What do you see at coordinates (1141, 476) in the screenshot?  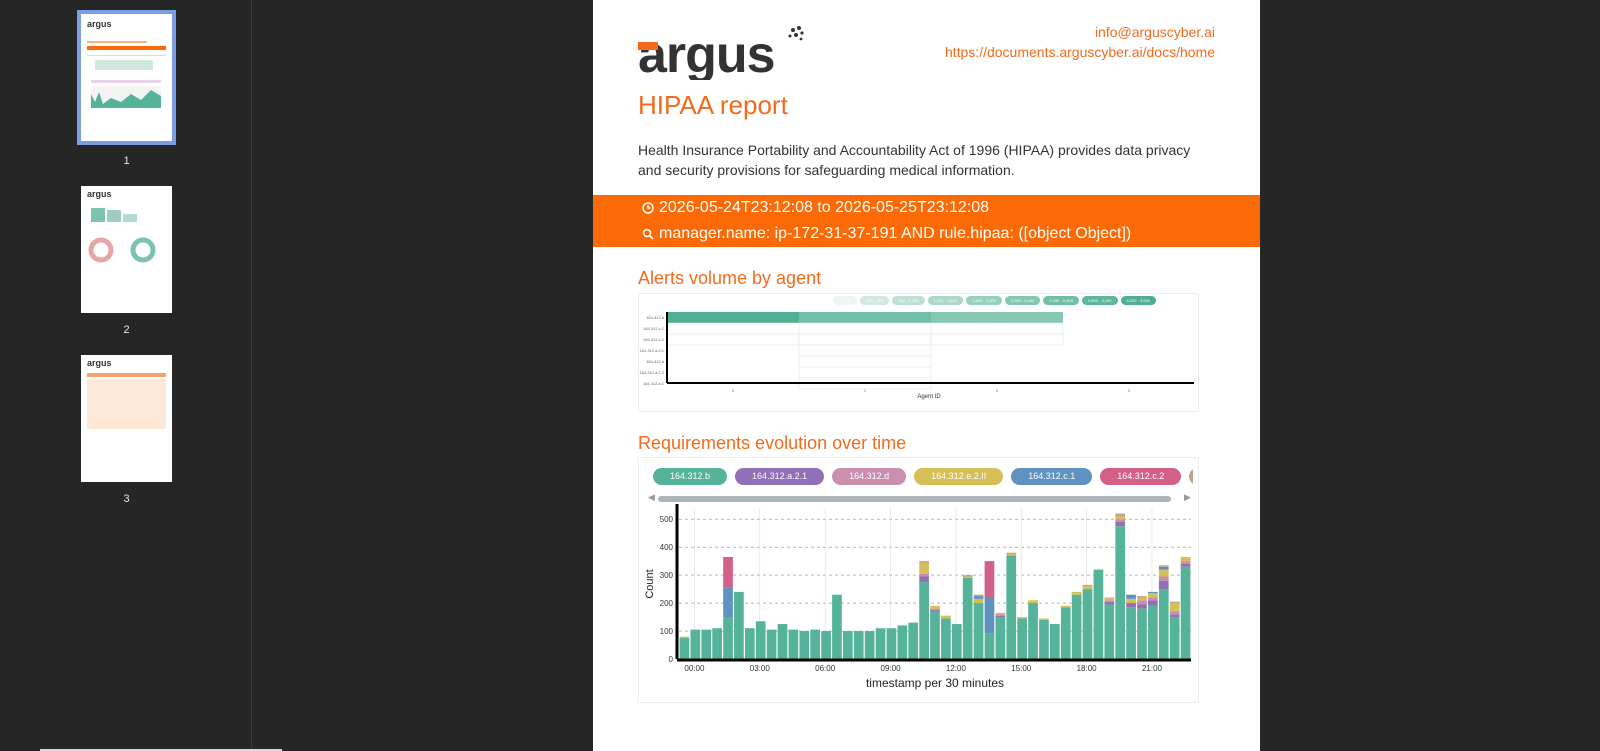 I see `series-legend-item: 164.312.c.2` at bounding box center [1141, 476].